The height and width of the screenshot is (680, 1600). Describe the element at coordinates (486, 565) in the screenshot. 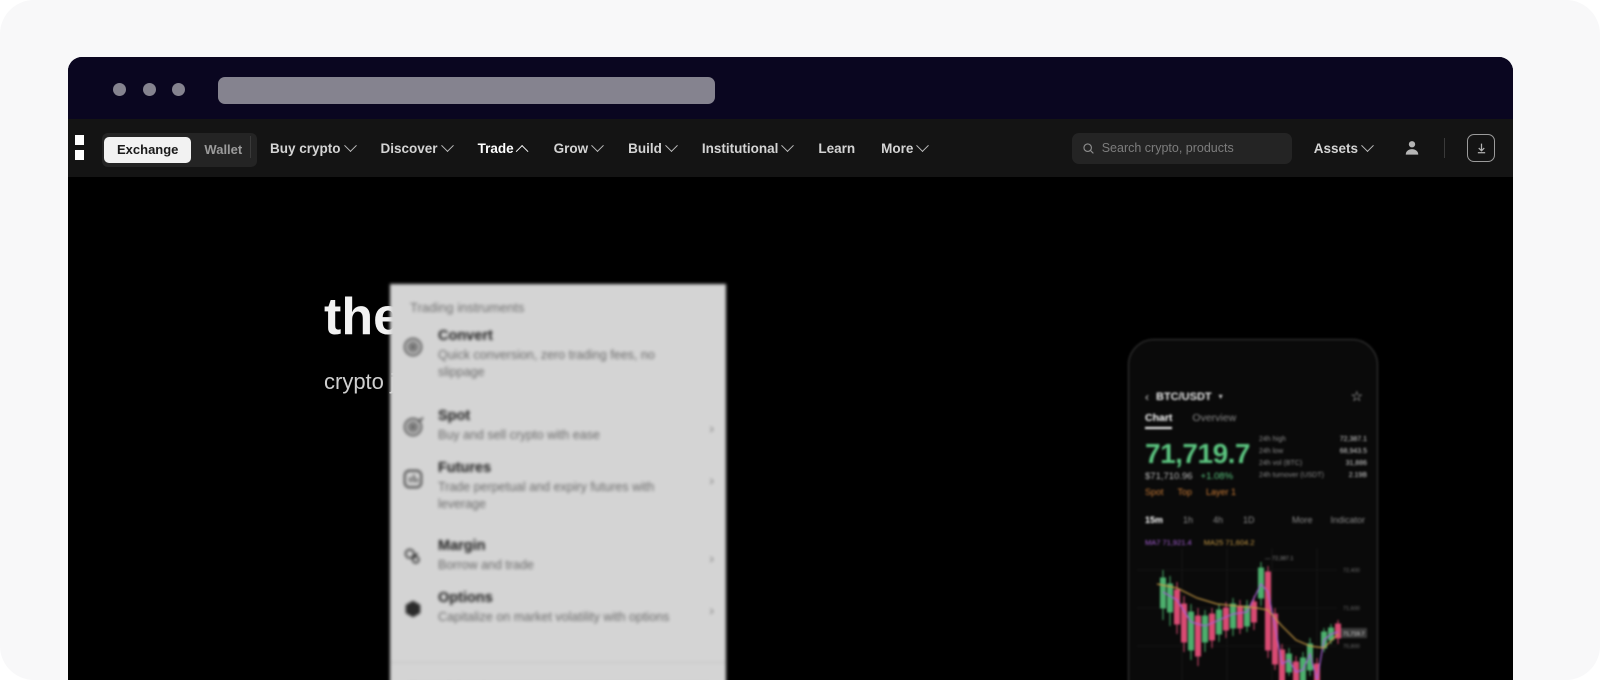

I see `item-desc: Borrow and trade` at that location.